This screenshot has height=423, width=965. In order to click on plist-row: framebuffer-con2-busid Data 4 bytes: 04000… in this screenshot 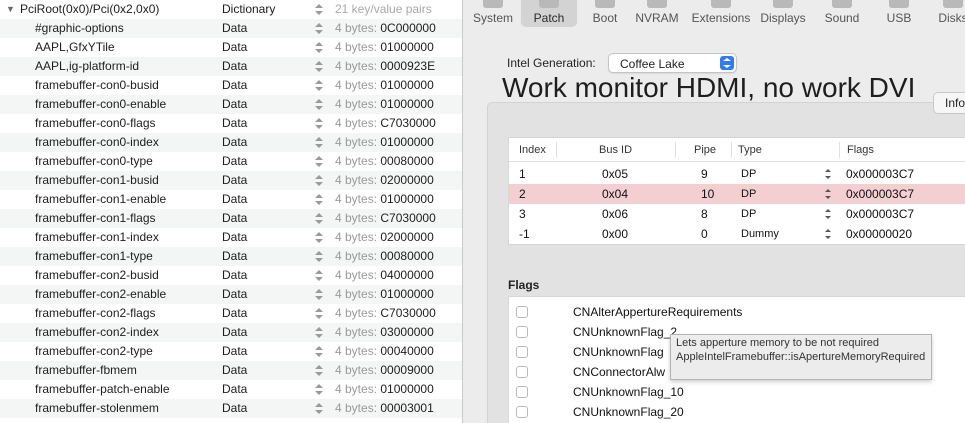, I will do `click(231, 275)`.